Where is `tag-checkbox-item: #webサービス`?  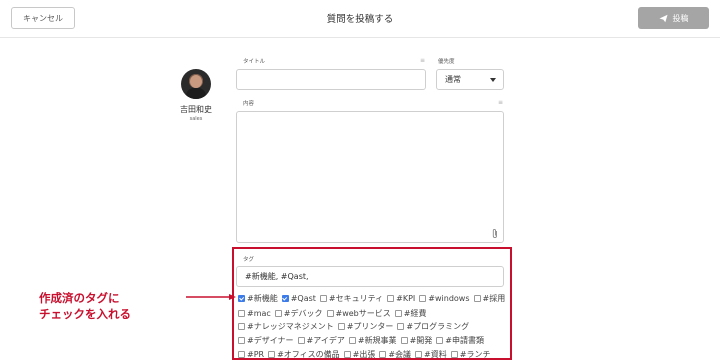
tag-checkbox-item: #webサービス is located at coordinates (358, 313).